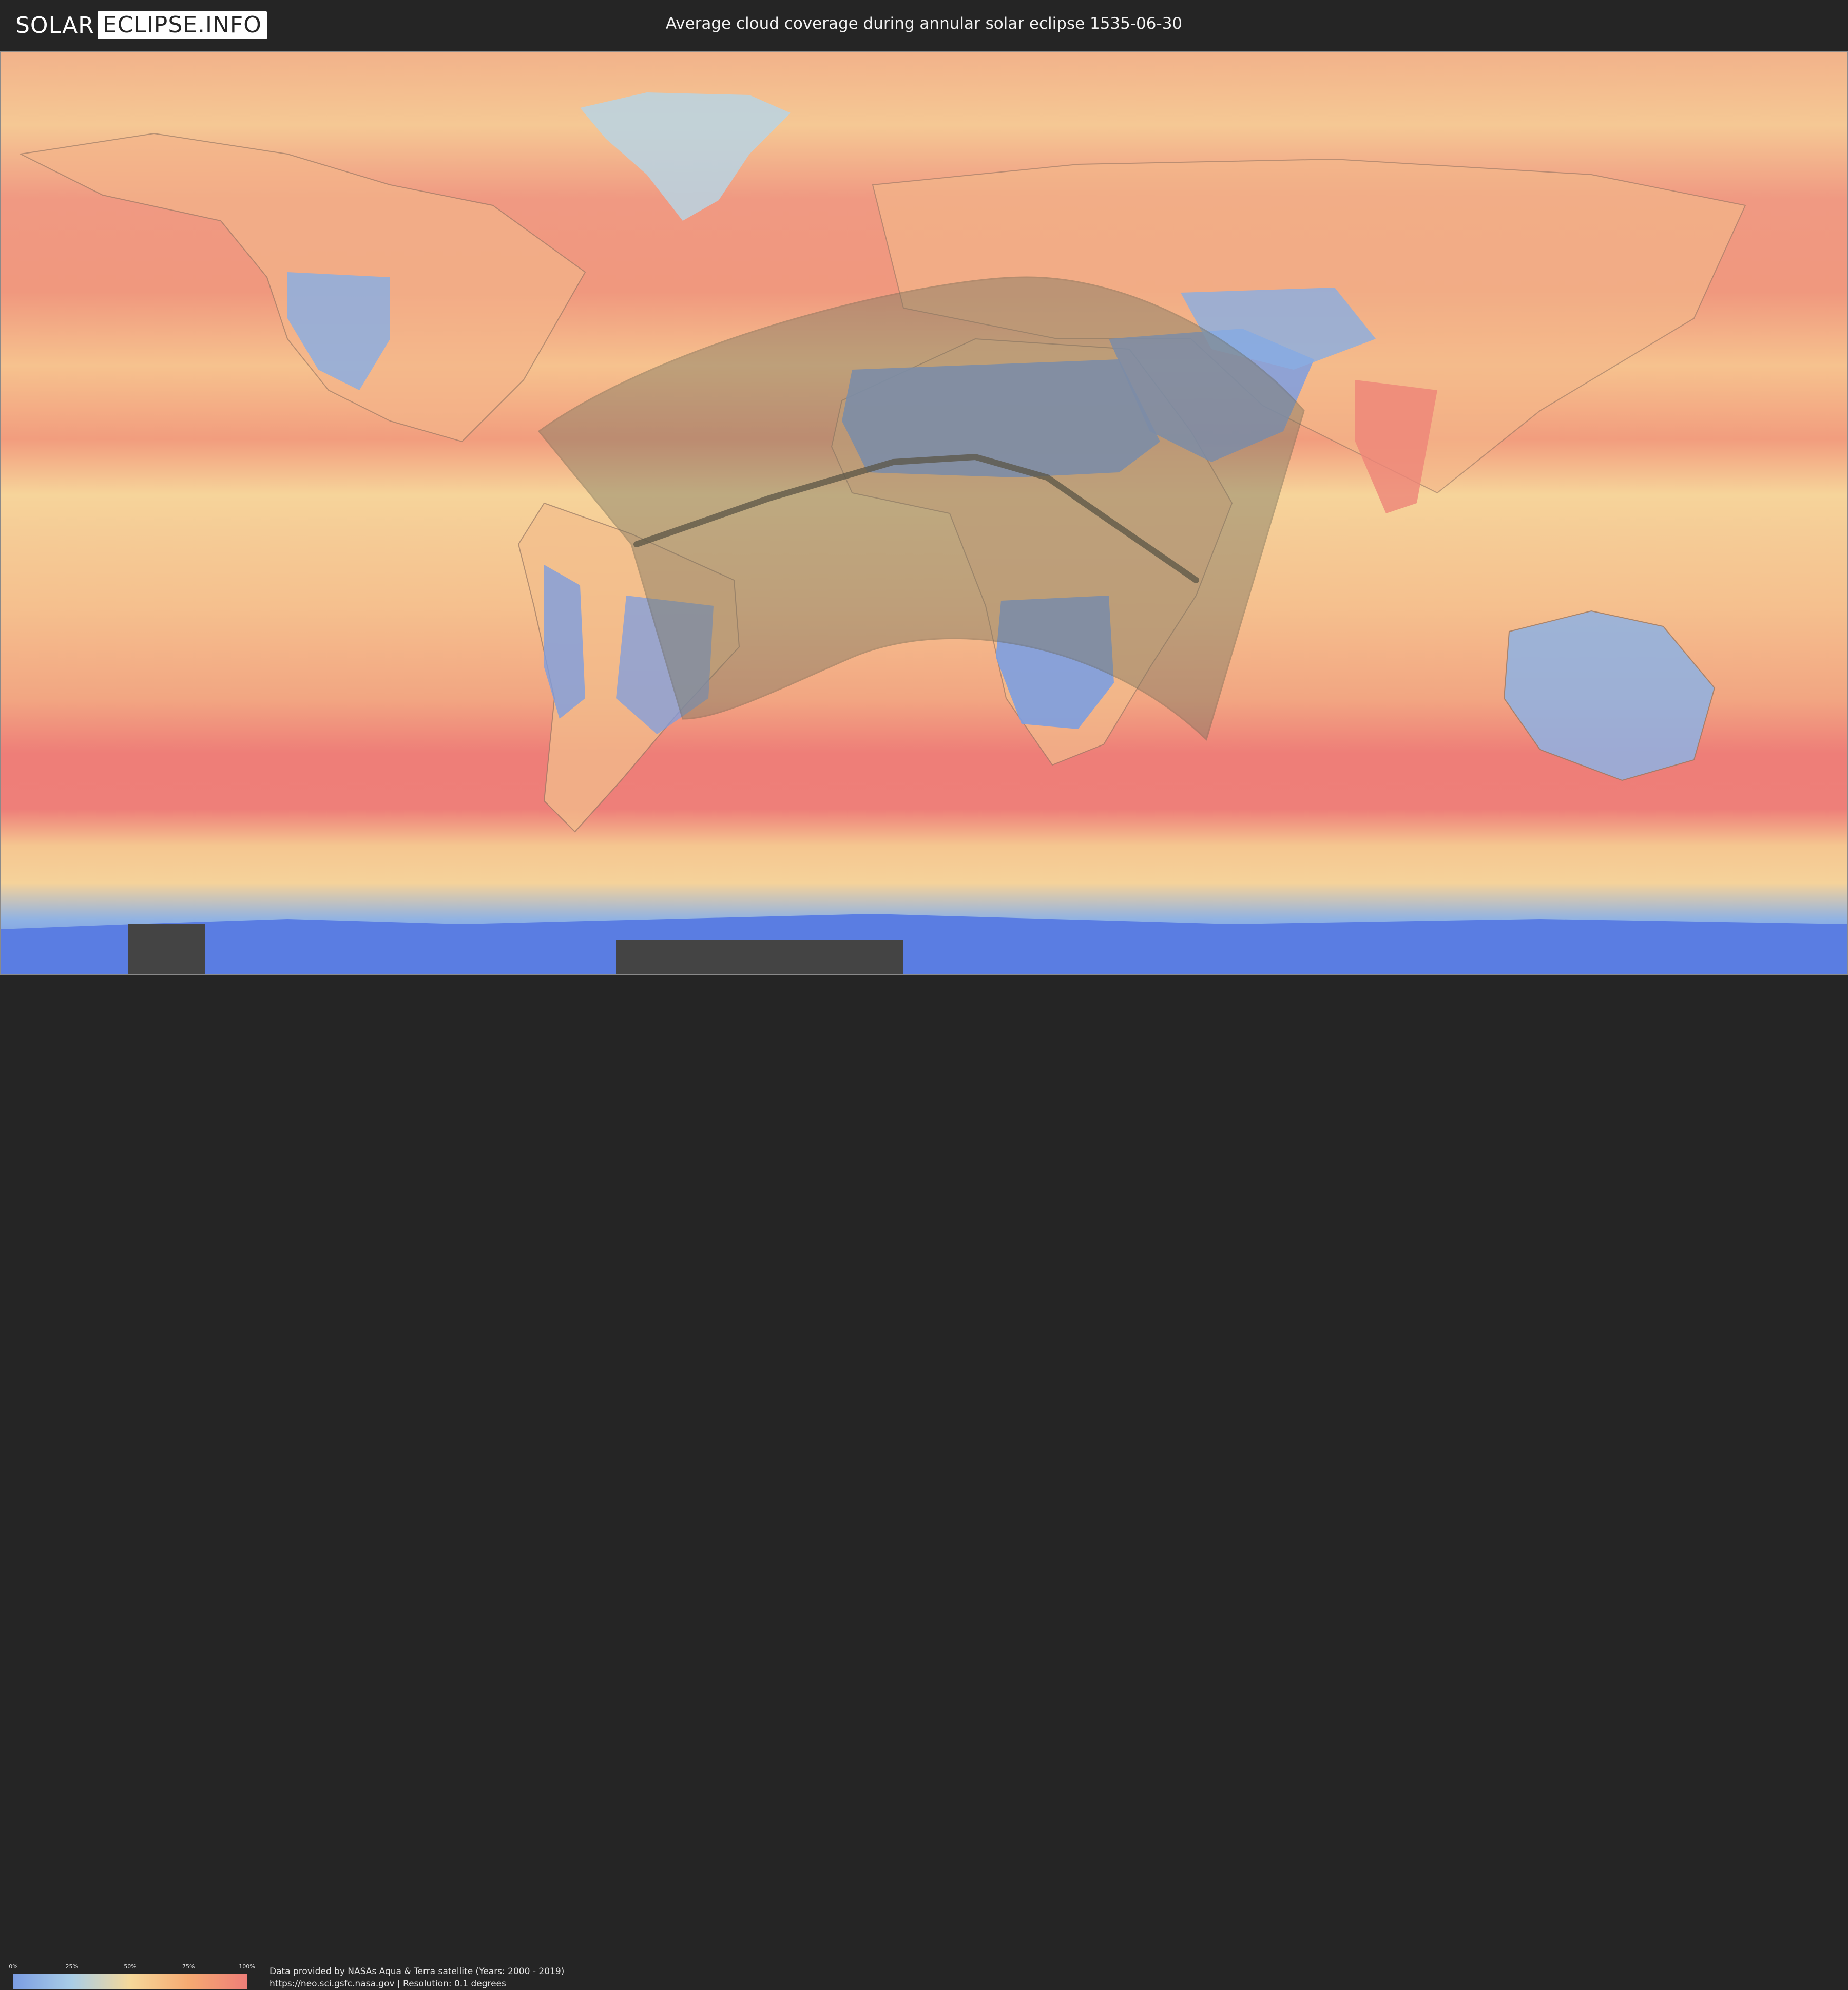 The width and height of the screenshot is (1848, 1990). Describe the element at coordinates (71, 1966) in the screenshot. I see `legend-tick-25: 25%` at that location.